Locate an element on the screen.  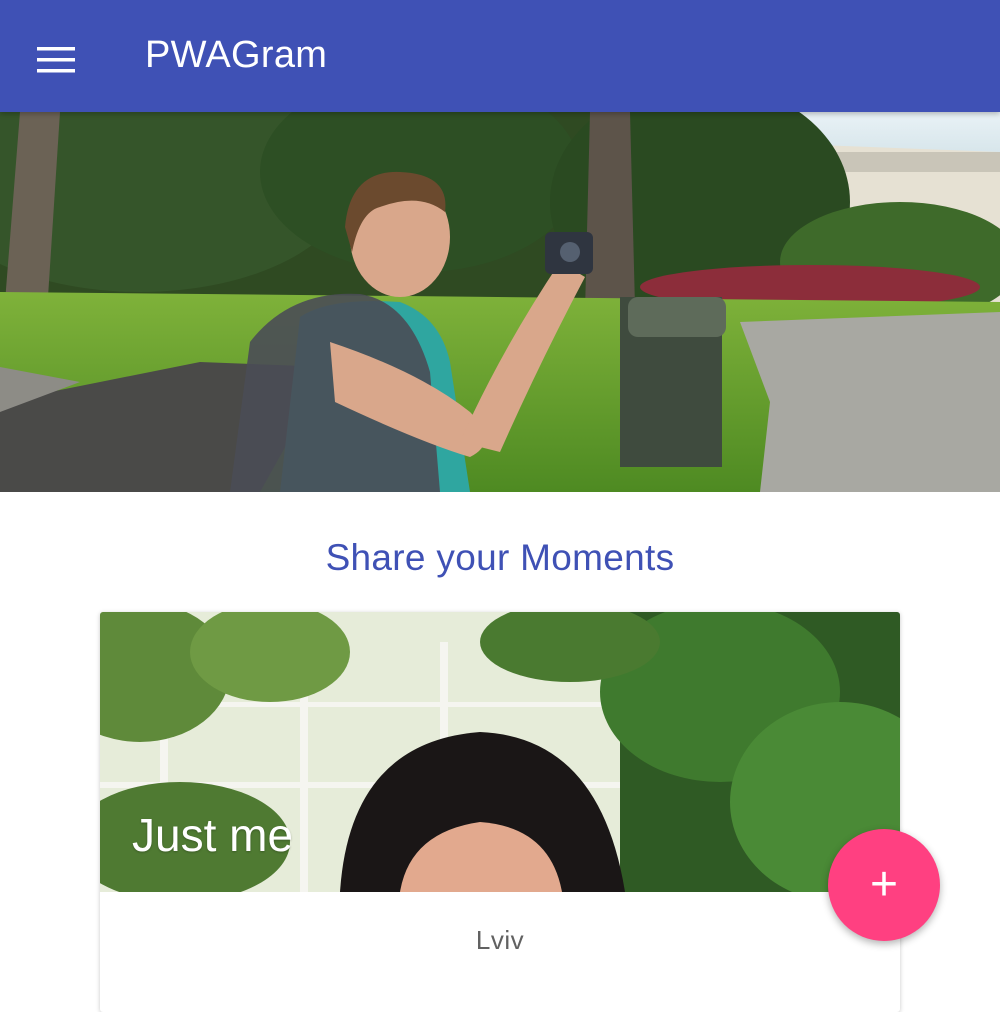
card-title: Just me is located at coordinates (213, 835).